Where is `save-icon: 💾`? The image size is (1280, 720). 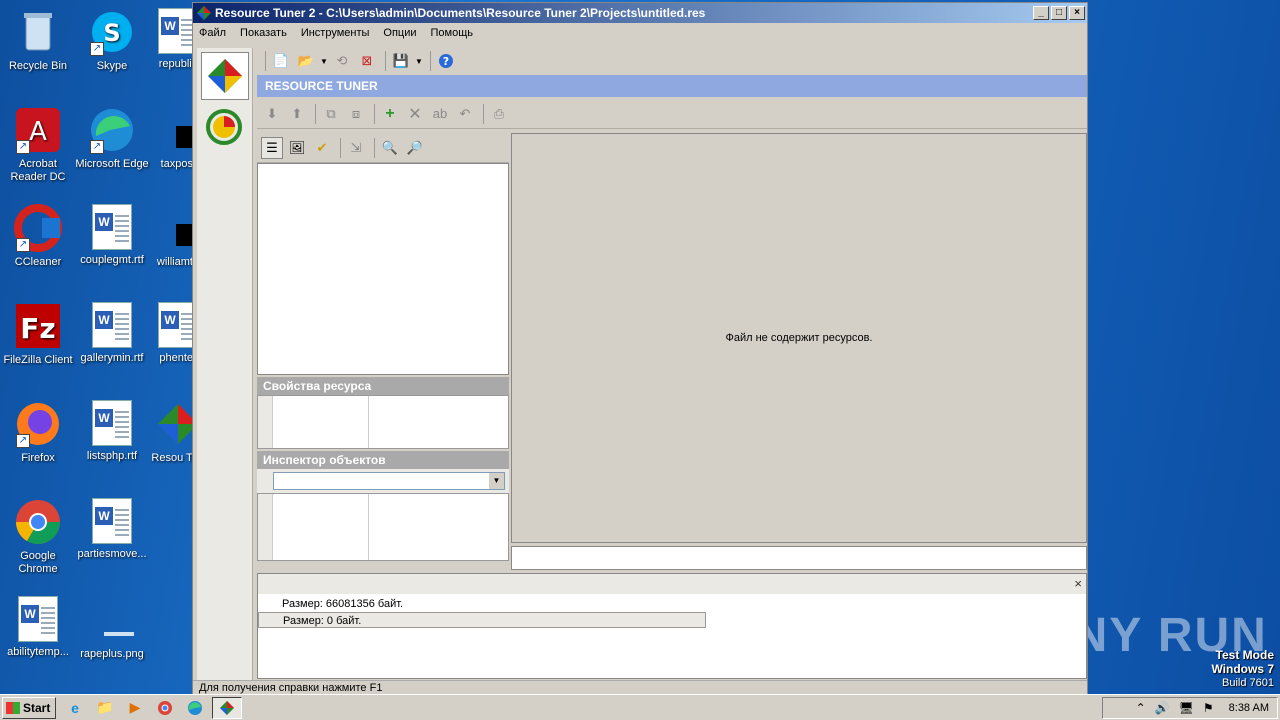 save-icon: 💾 is located at coordinates (401, 61).